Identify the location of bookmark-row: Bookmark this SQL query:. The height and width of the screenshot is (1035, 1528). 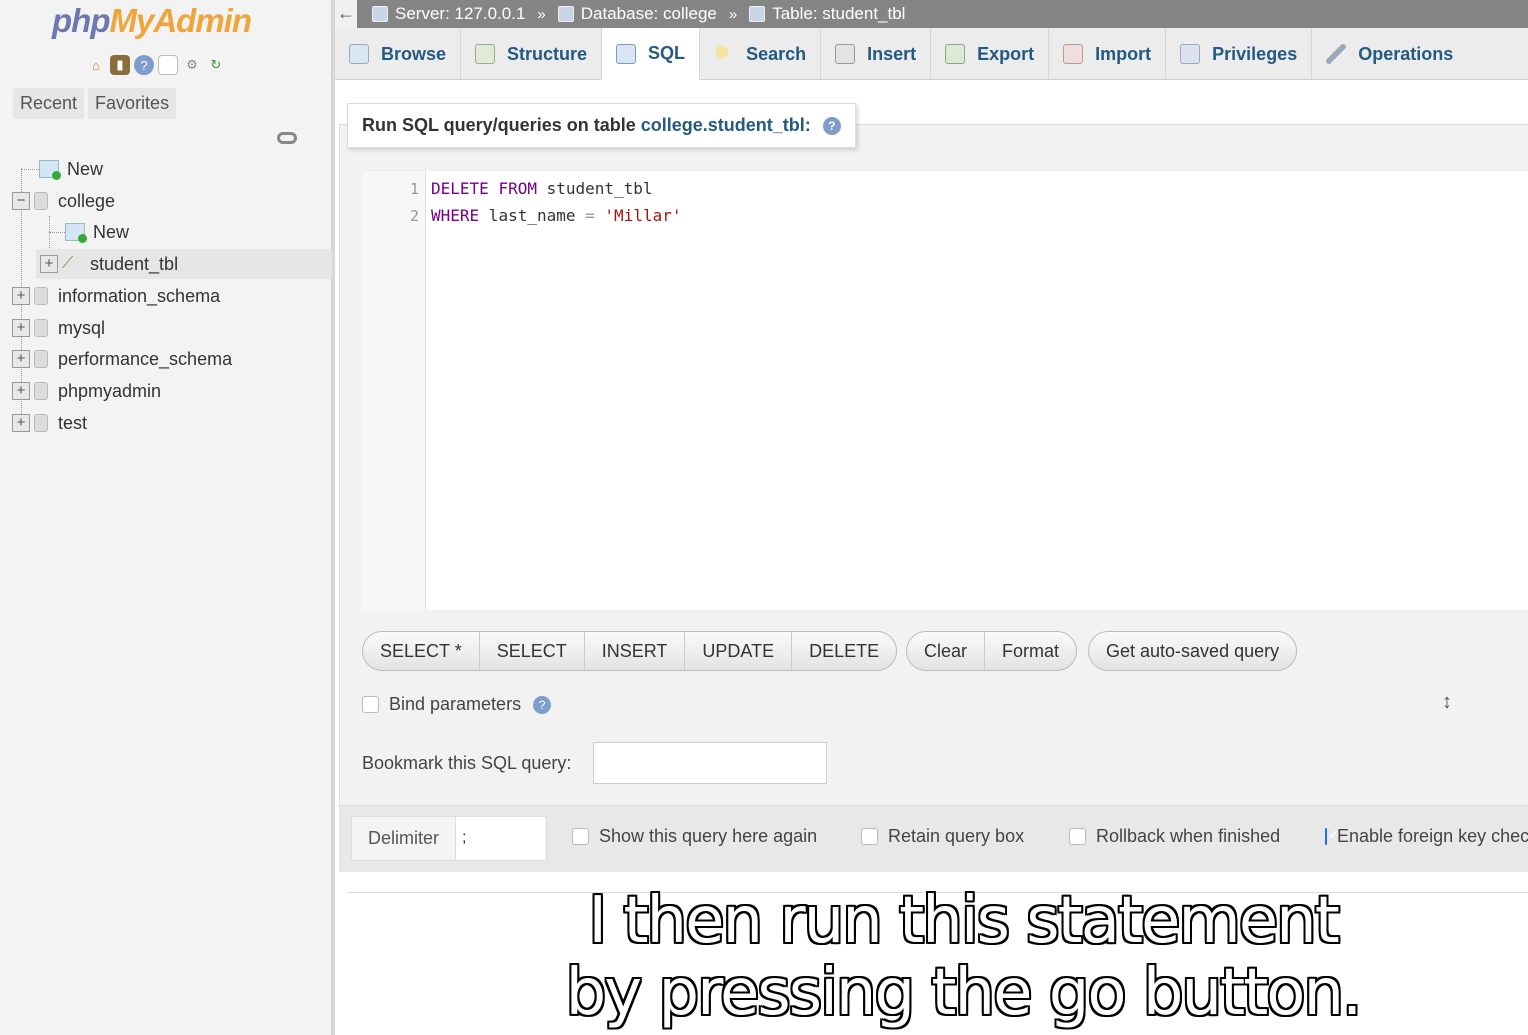
(595, 763).